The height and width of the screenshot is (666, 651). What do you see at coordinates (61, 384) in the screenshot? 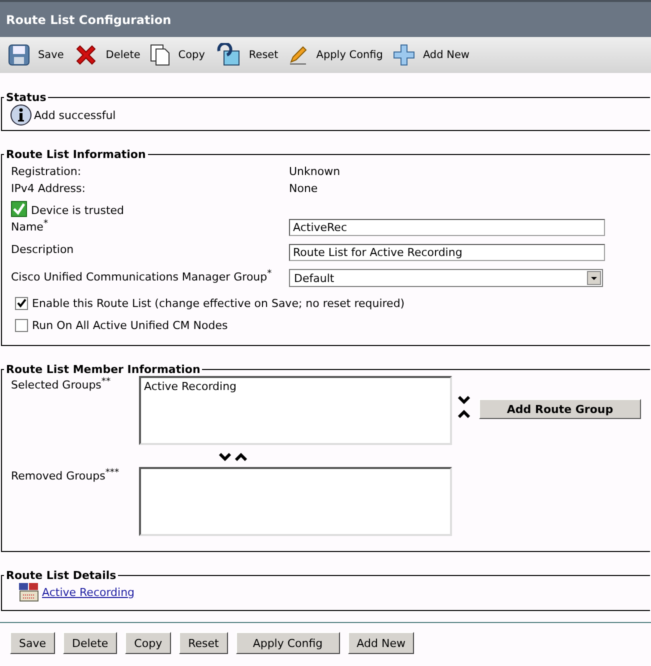
I see `field-label: Selected Groups$^{**}$` at bounding box center [61, 384].